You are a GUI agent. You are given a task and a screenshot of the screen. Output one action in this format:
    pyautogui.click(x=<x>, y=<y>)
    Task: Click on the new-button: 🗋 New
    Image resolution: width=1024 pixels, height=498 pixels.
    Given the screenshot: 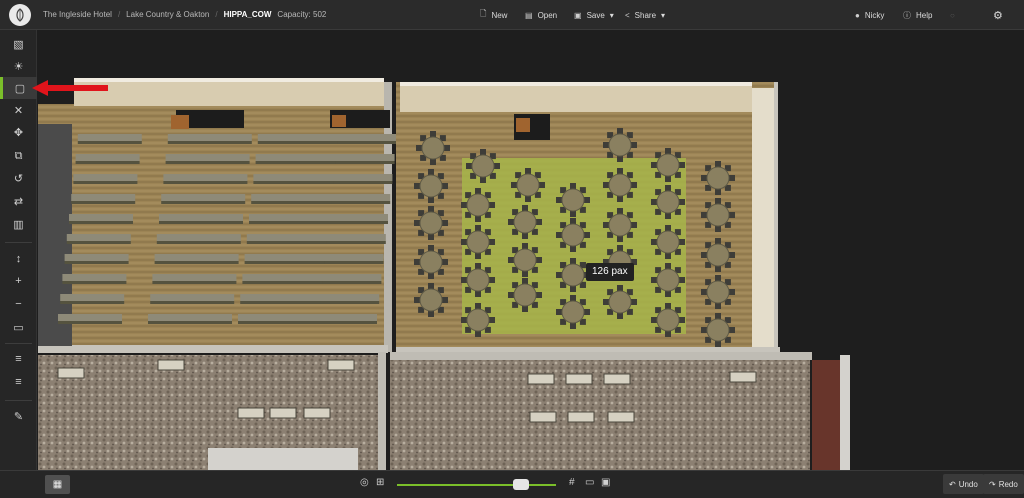 What is the action you would take?
    pyautogui.click(x=493, y=15)
    